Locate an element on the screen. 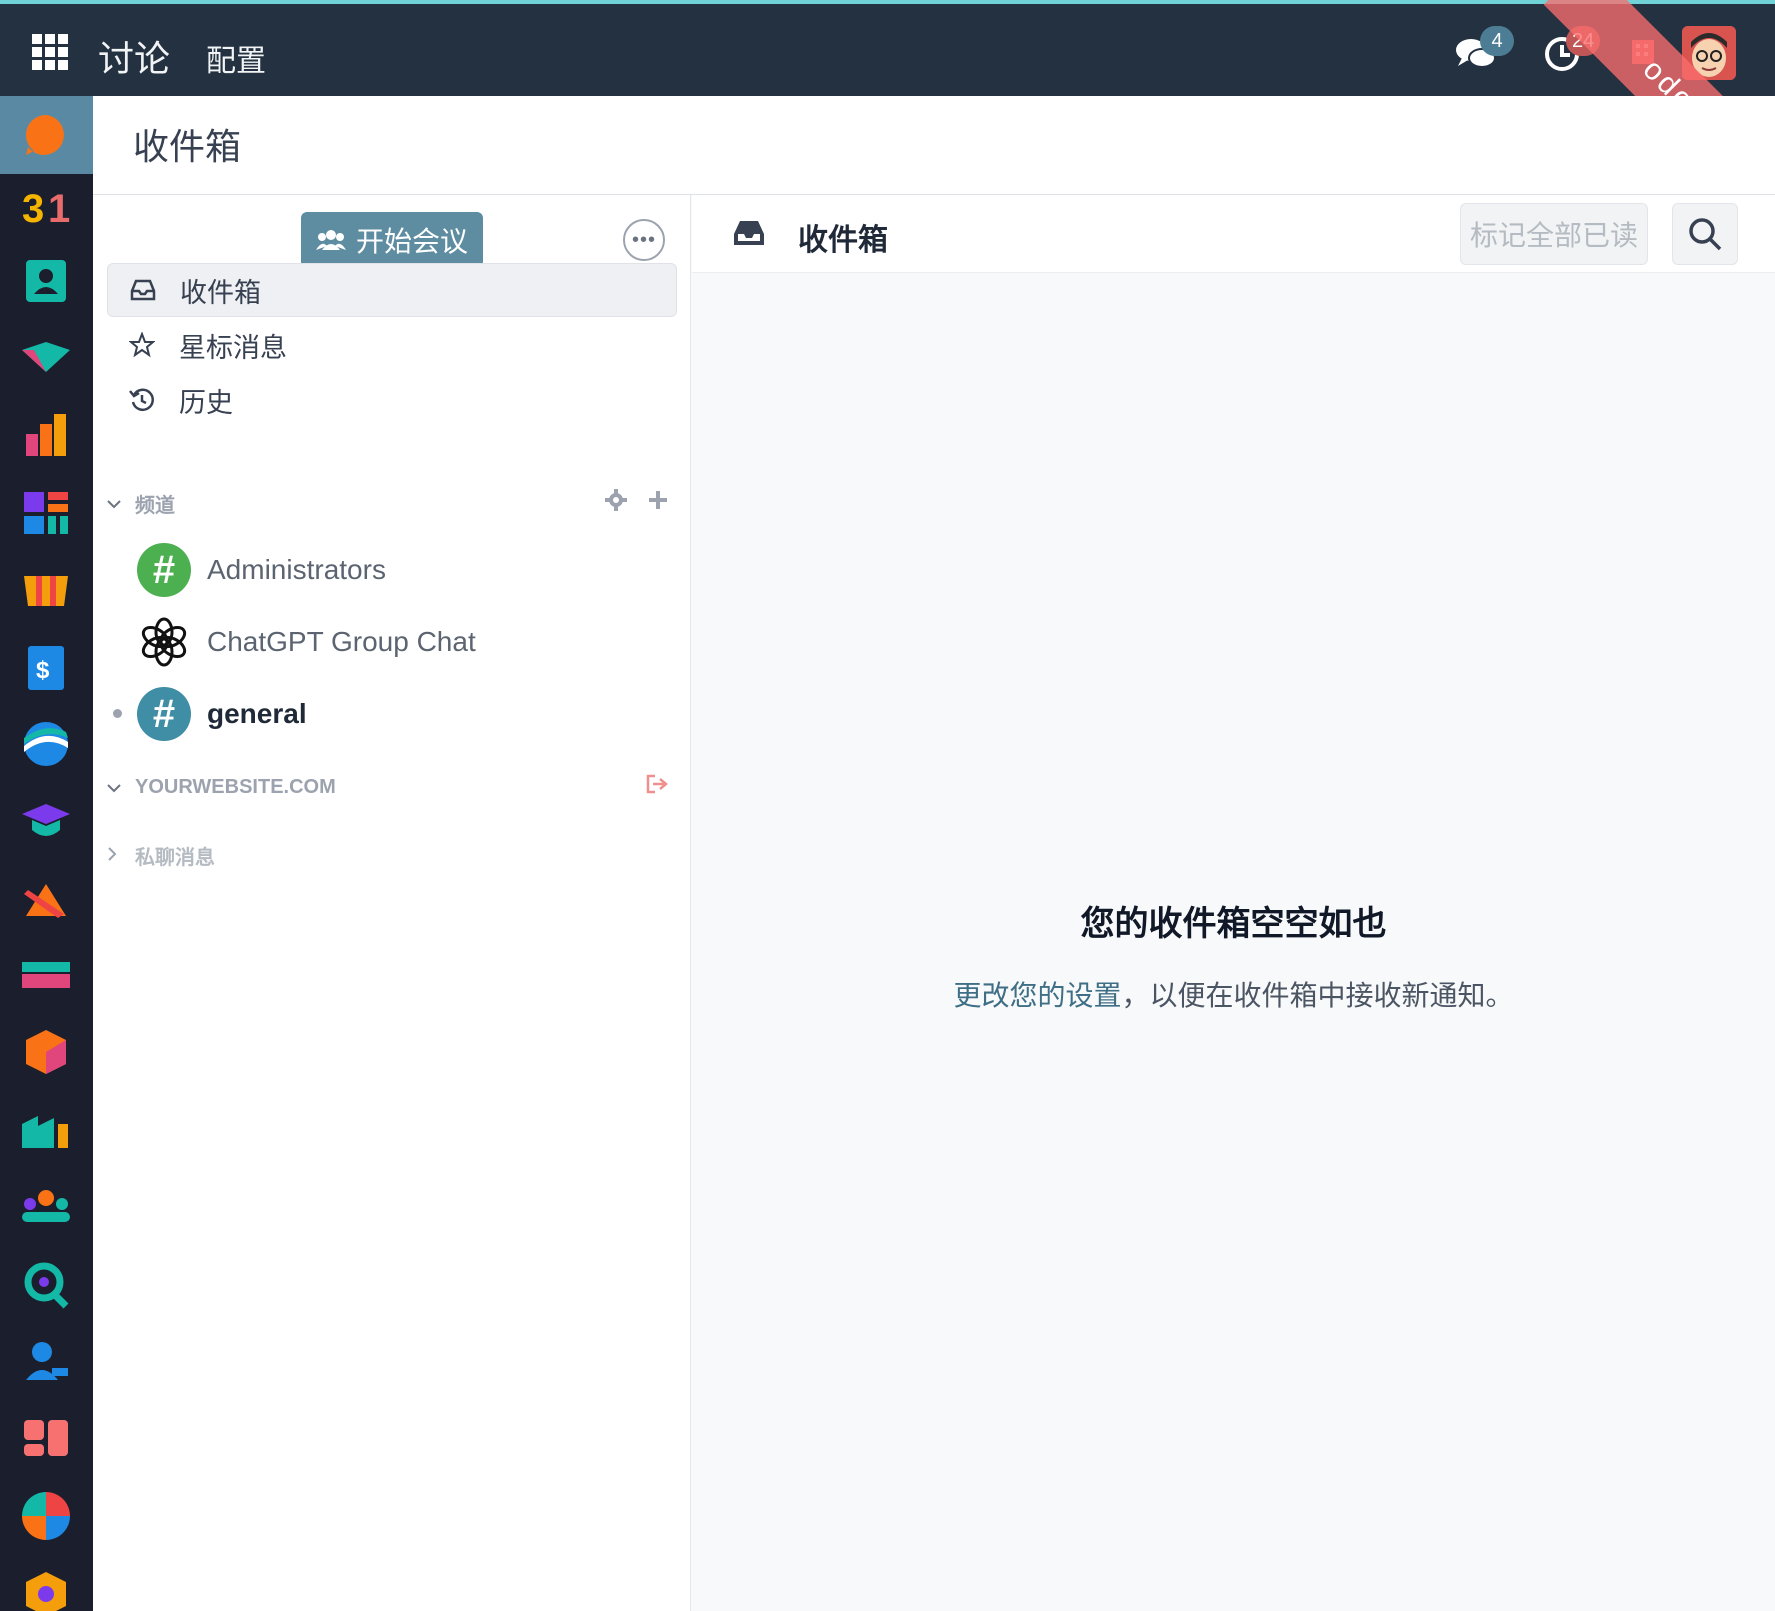 The height and width of the screenshot is (1611, 1775). company-switcher is located at coordinates (1643, 54).